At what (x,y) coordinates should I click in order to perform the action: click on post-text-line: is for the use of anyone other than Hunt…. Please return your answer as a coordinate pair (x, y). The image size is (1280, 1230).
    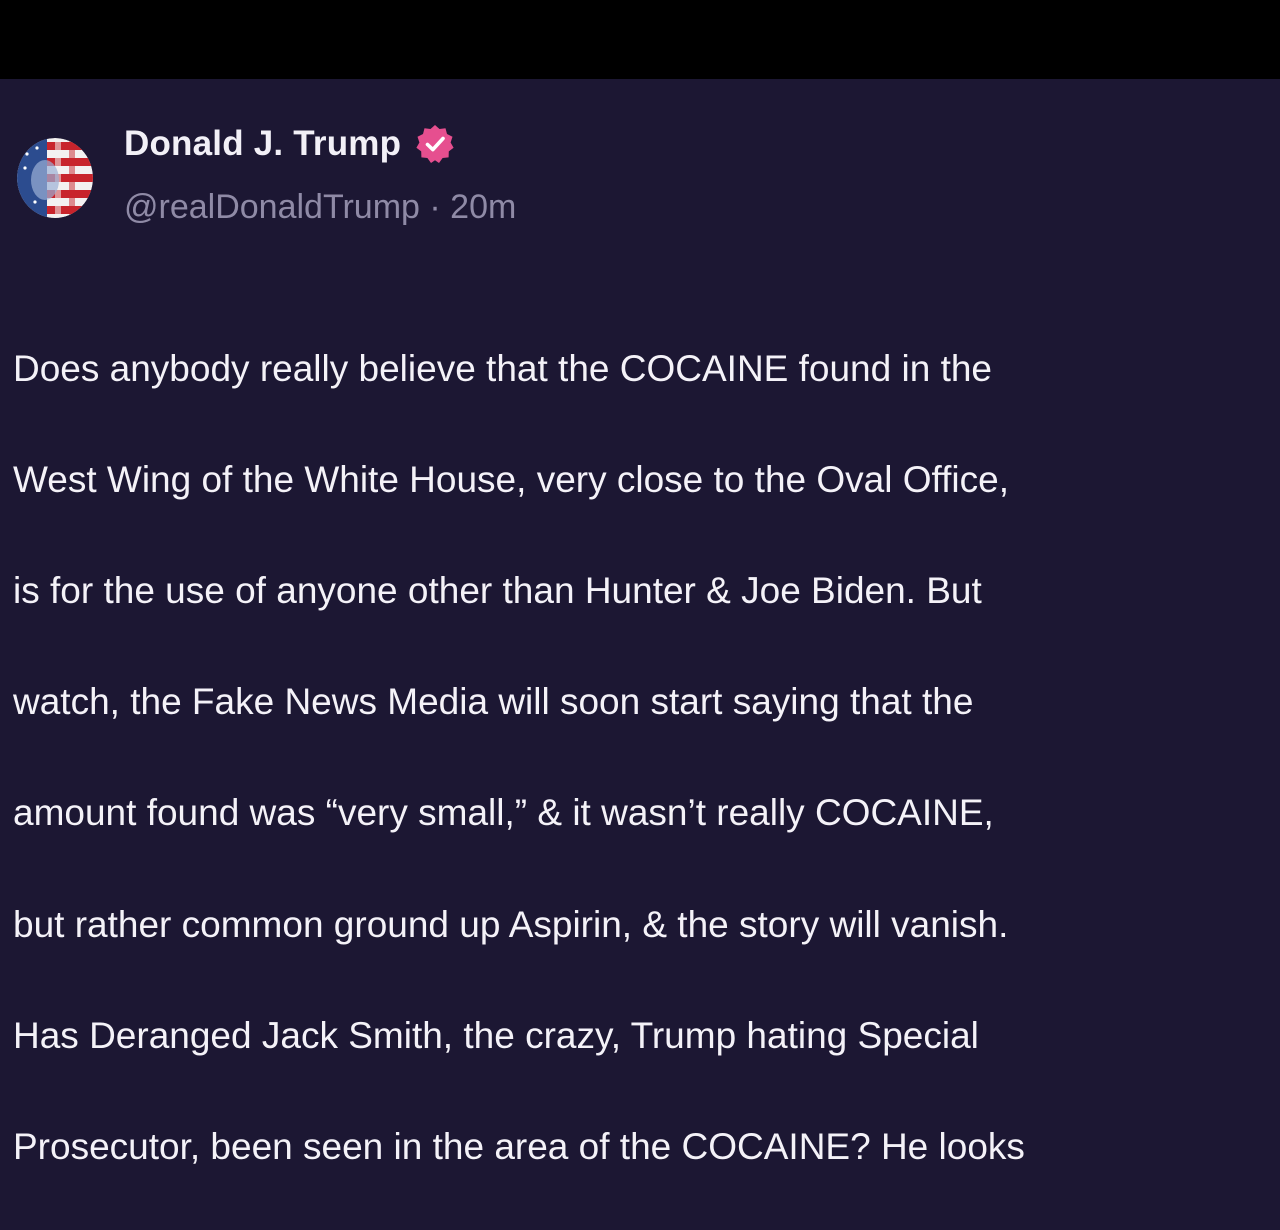
    Looking at the image, I should click on (497, 590).